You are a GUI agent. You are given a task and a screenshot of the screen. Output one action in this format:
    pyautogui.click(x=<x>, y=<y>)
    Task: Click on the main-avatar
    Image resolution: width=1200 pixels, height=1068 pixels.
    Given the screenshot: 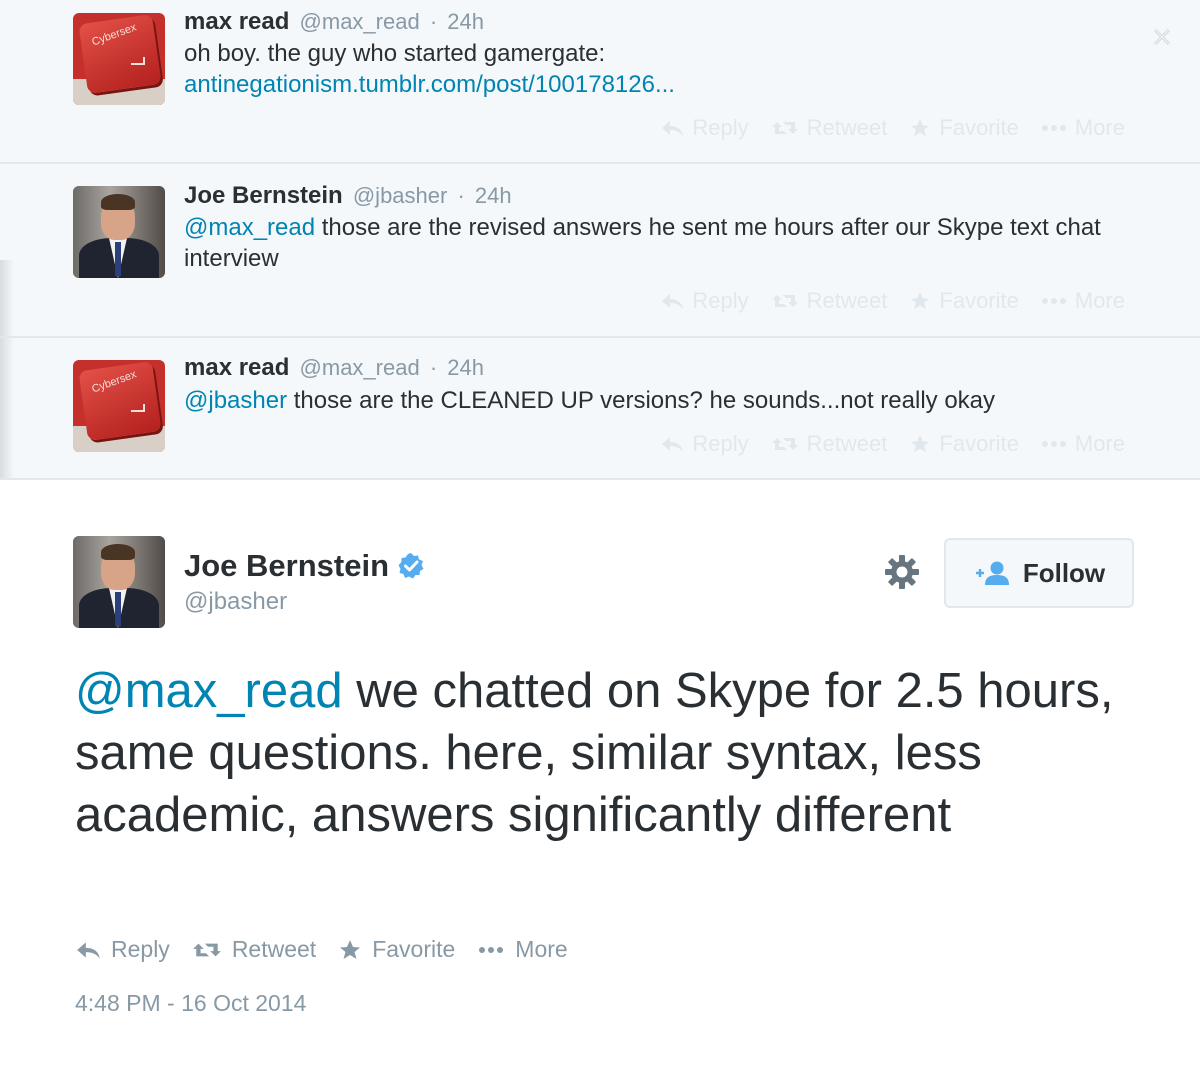 What is the action you would take?
    pyautogui.click(x=119, y=582)
    